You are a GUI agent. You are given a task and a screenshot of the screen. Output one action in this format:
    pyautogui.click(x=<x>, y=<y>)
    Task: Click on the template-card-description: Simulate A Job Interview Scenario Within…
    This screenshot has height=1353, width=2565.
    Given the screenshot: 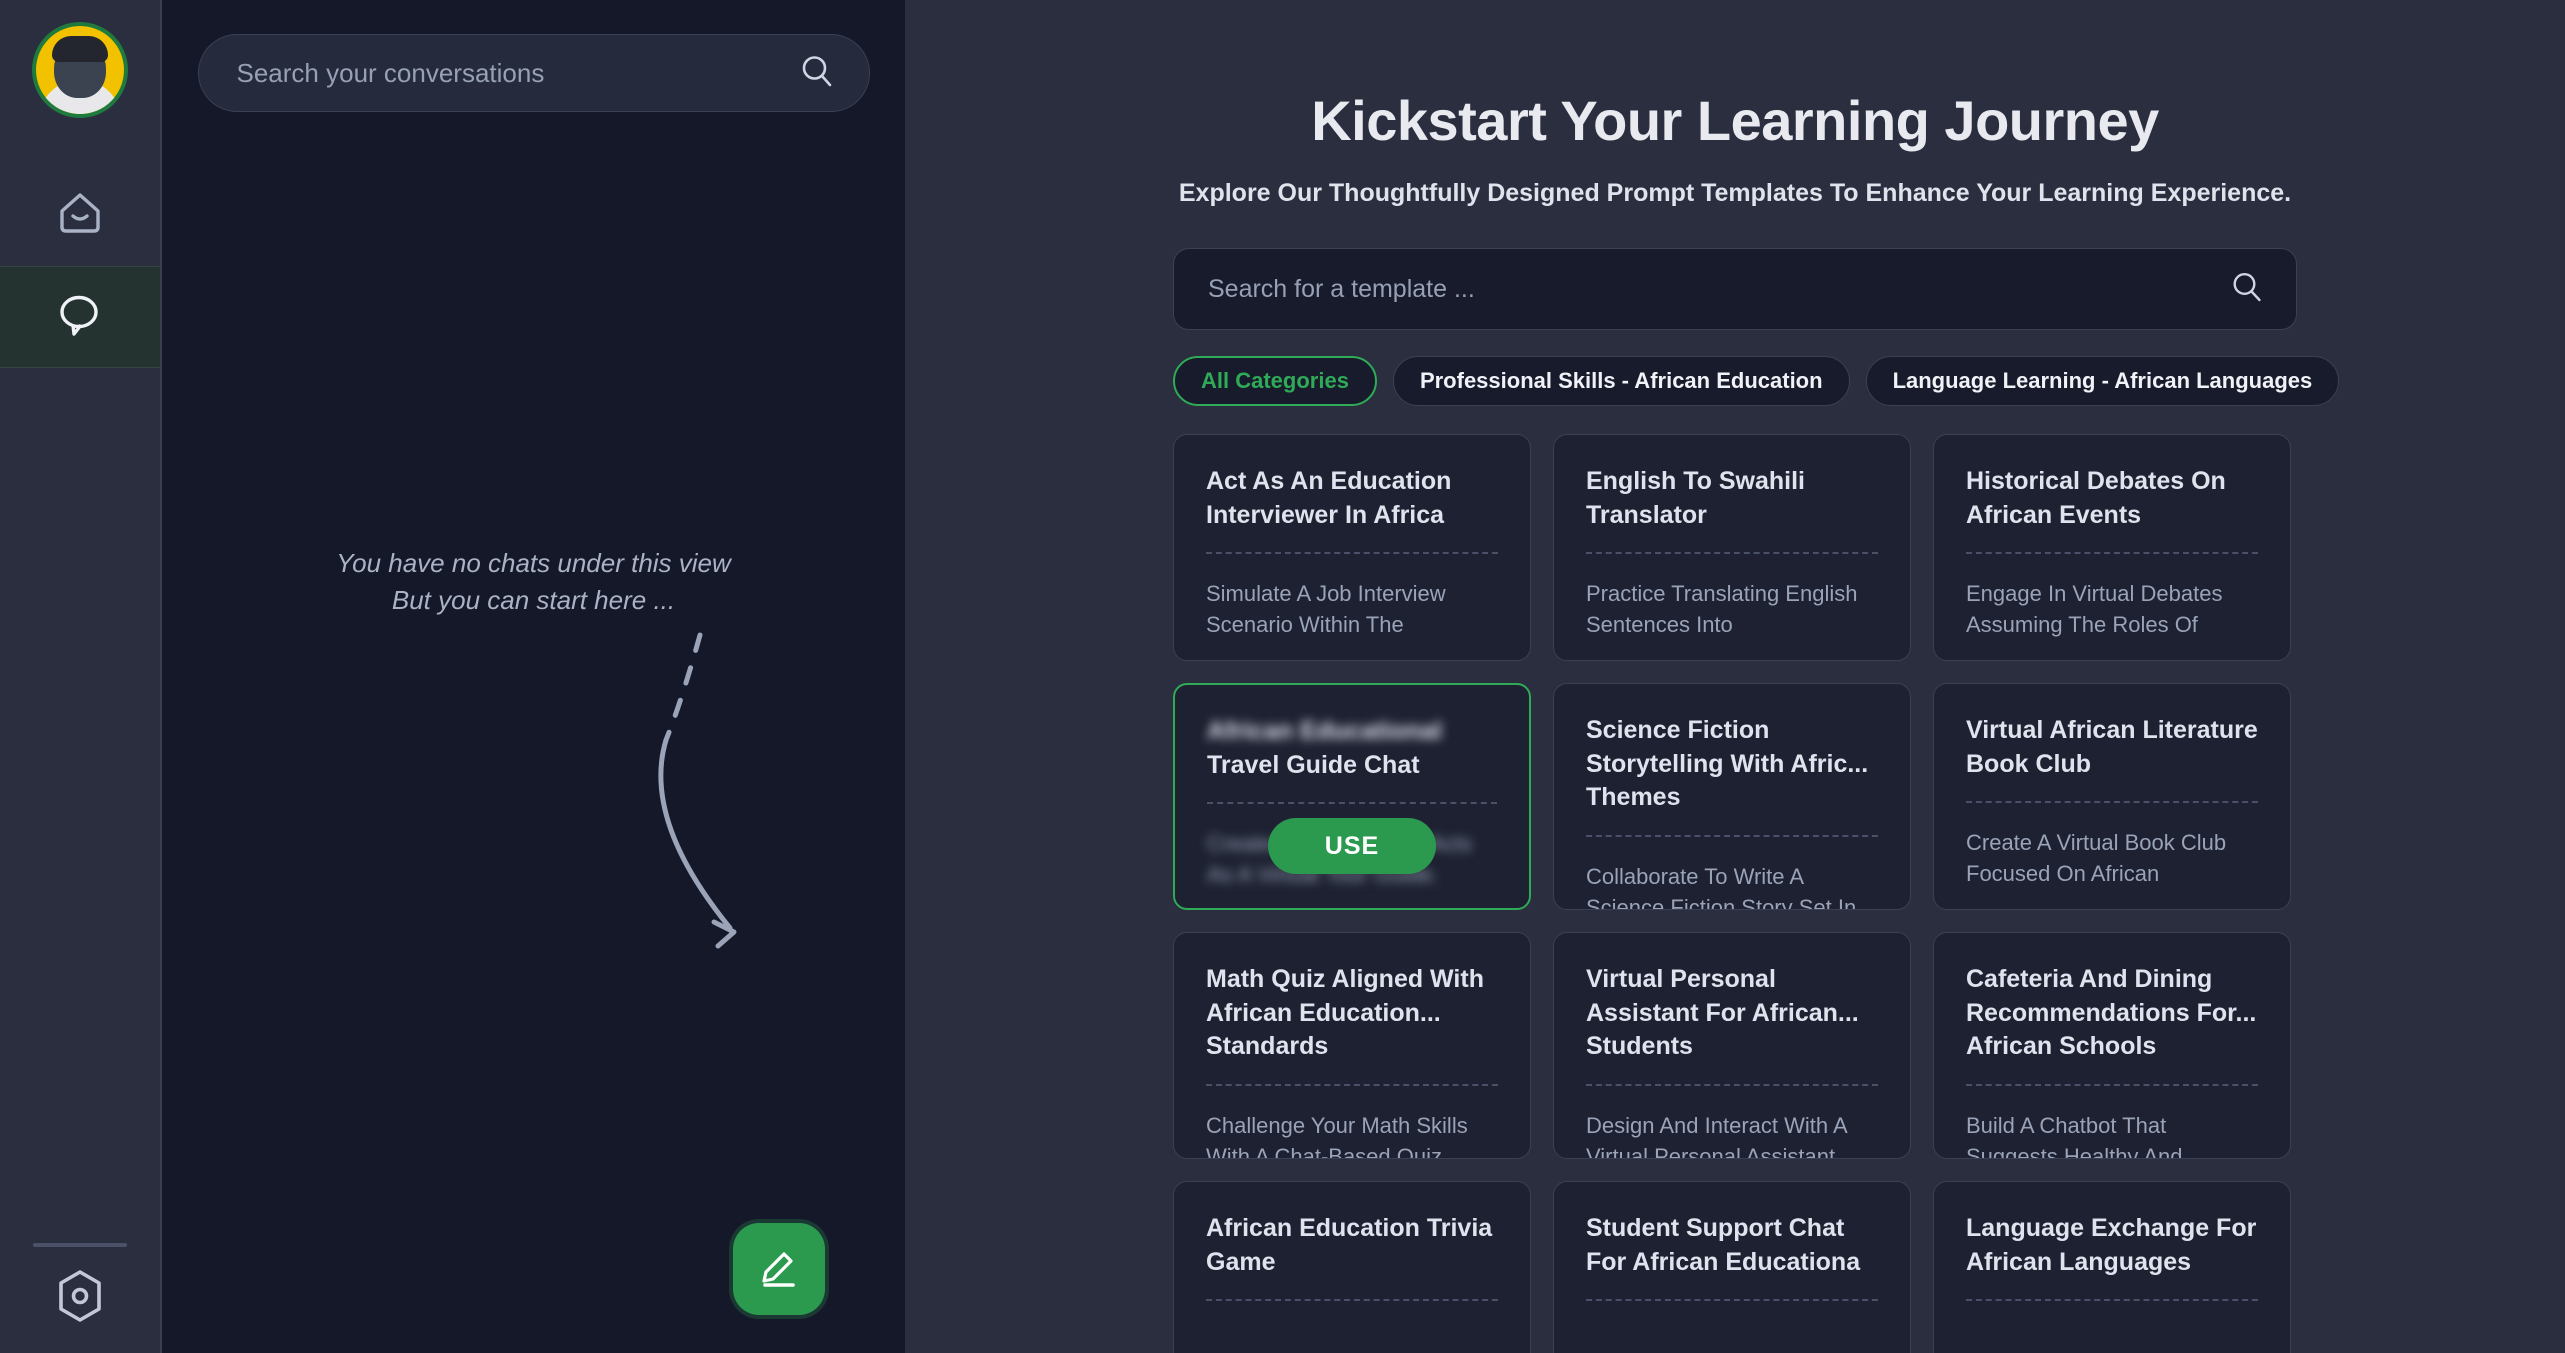 What is the action you would take?
    pyautogui.click(x=1326, y=609)
    